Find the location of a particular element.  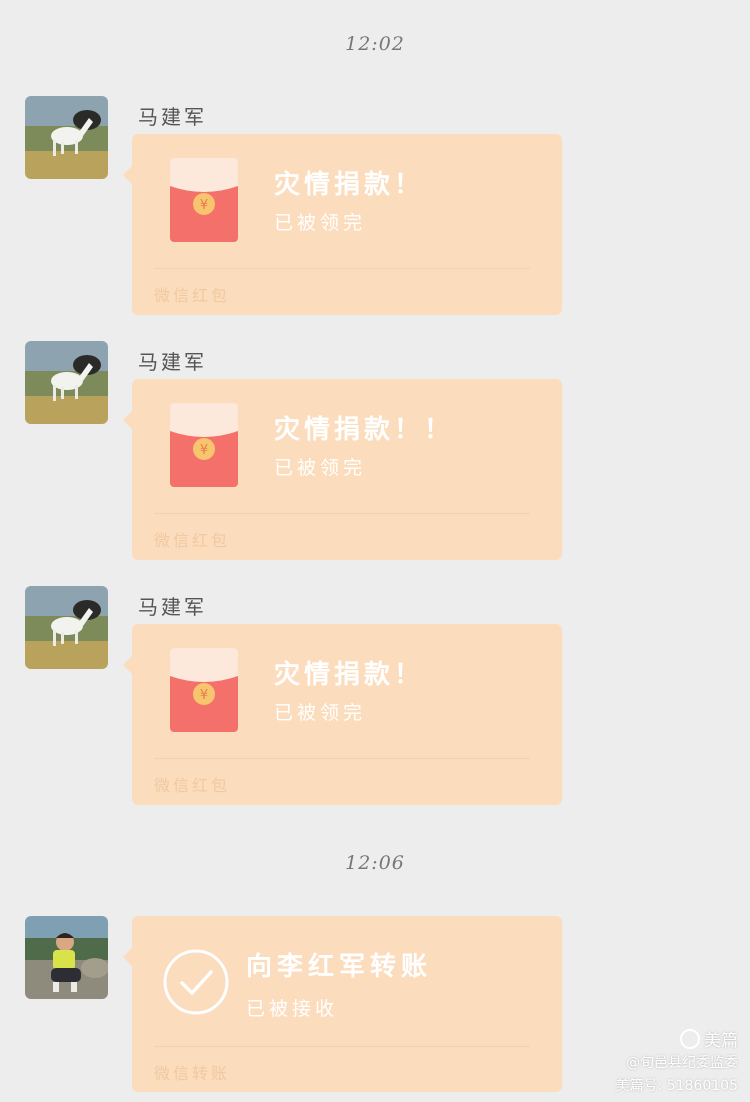

transfer-title: 向李红军转账 is located at coordinates (339, 967).